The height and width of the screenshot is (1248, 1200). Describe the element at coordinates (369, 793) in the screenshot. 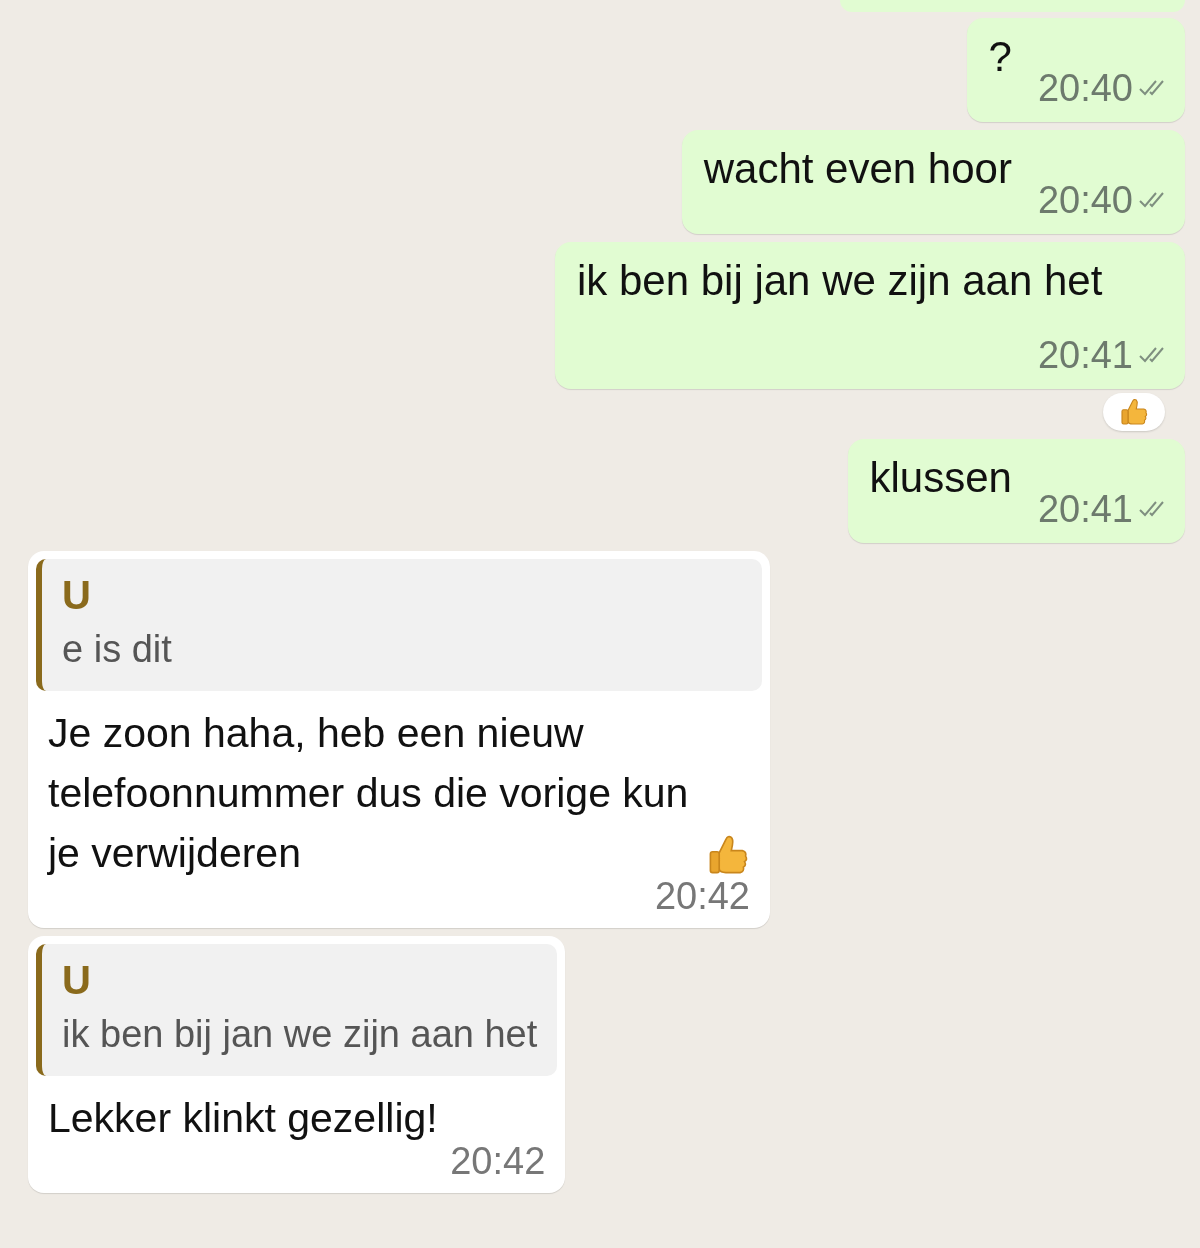

I see `message-text: Je zoon haha, heb een nieuw telefoonnummer dus die vorige kun je verwijderen` at that location.